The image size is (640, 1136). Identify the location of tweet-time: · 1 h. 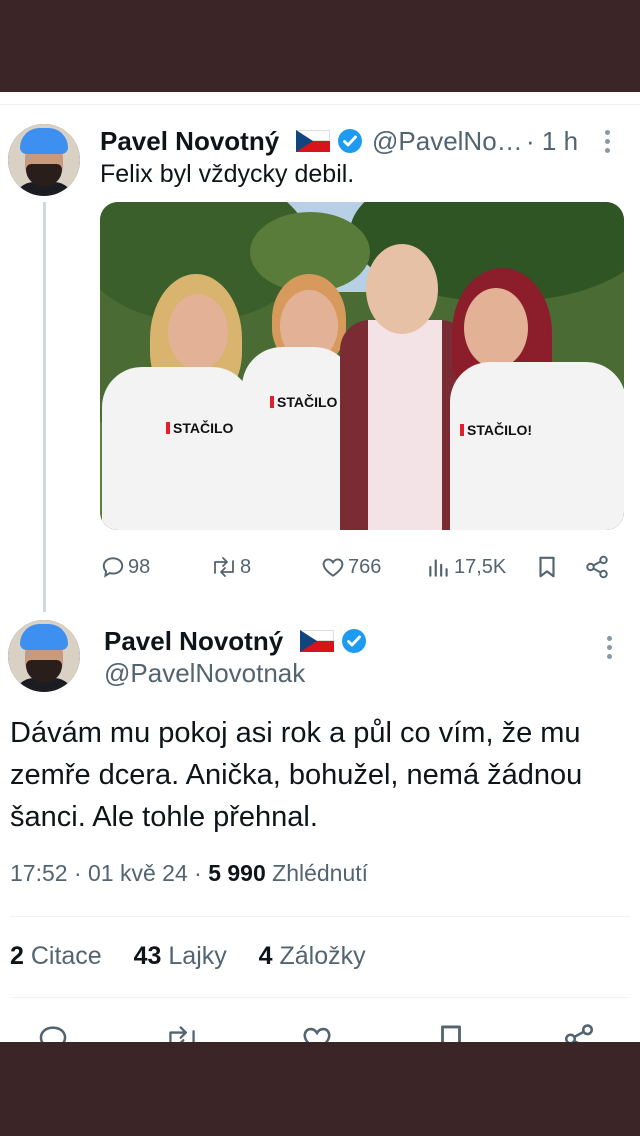
(552, 141).